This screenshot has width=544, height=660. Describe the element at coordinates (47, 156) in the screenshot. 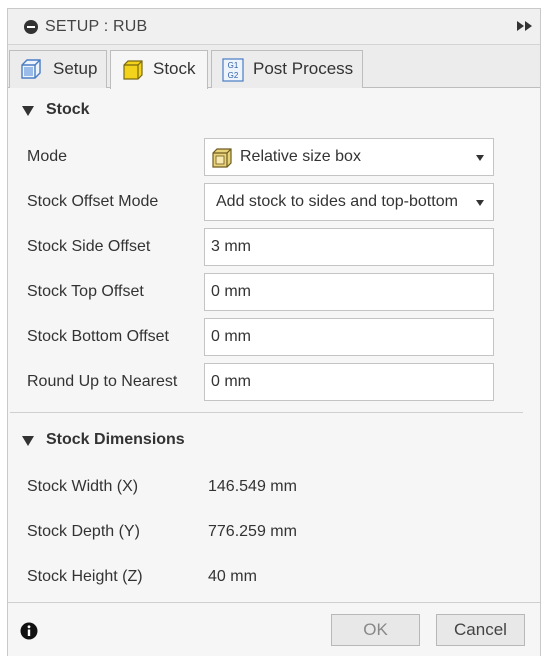

I see `mode-label: Mode` at that location.